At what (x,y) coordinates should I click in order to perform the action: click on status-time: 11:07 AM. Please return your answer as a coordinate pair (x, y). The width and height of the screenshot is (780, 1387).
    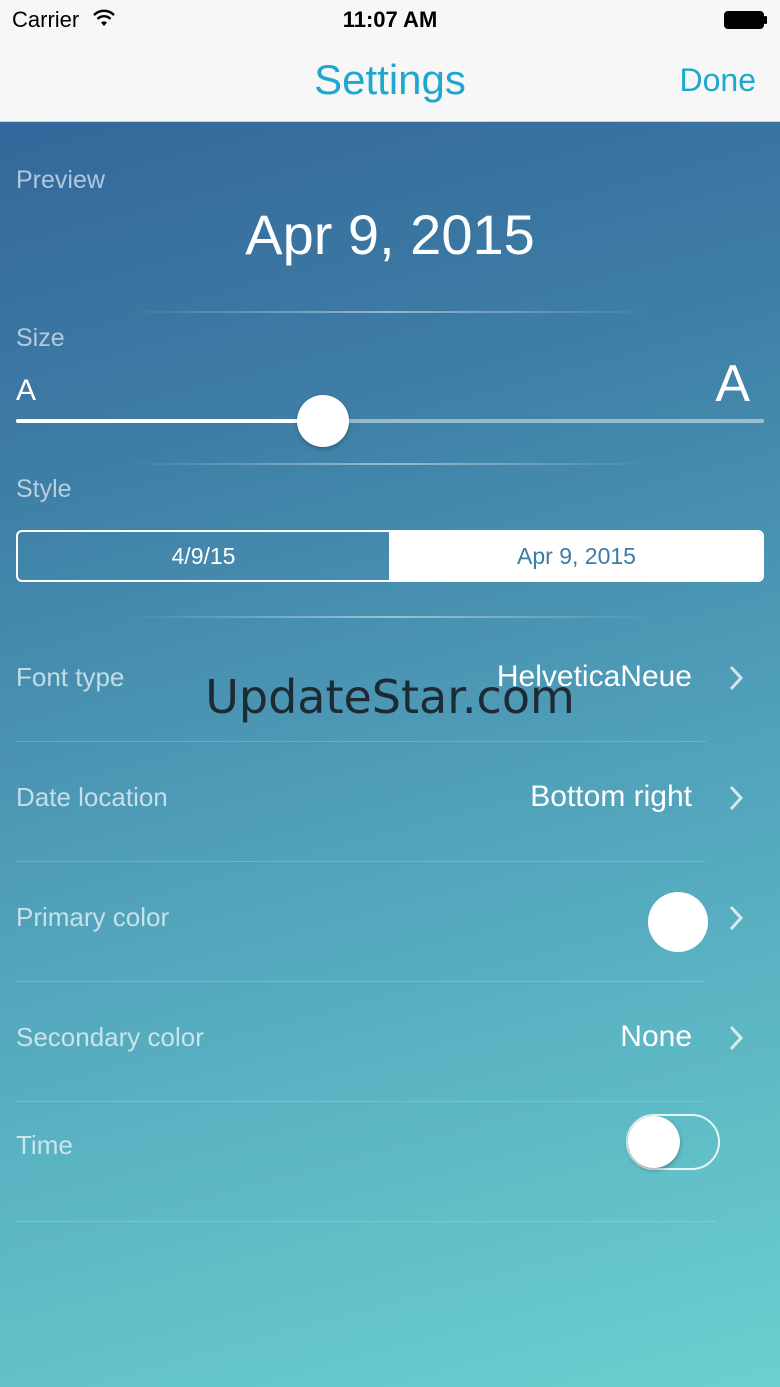
    Looking at the image, I should click on (390, 19).